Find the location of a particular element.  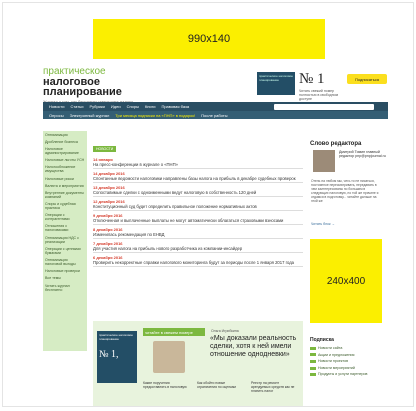

subscribe-item: Новости проектов is located at coordinates (346, 361).